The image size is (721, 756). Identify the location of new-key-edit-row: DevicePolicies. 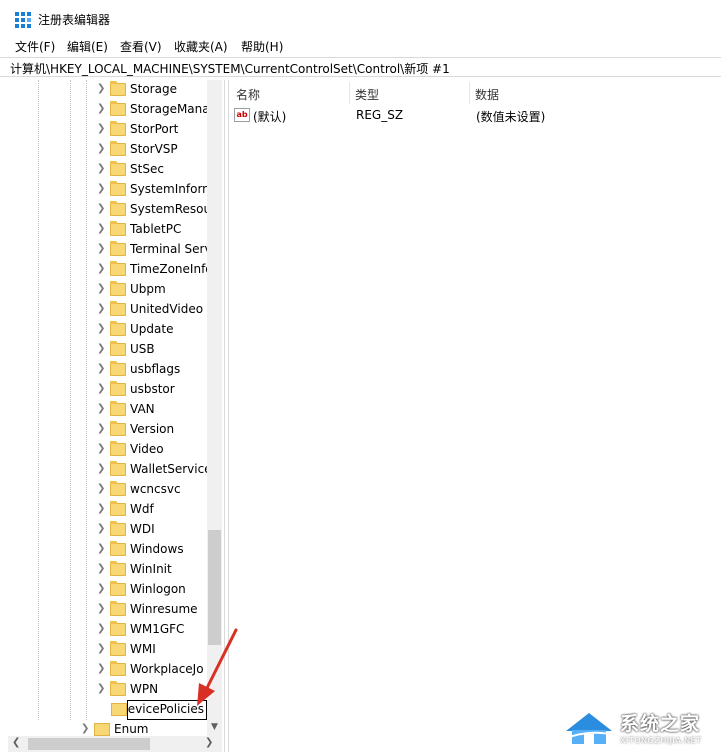
(156, 710).